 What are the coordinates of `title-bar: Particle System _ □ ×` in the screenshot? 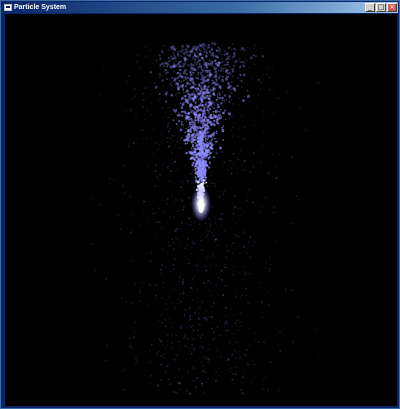 It's located at (200, 7).